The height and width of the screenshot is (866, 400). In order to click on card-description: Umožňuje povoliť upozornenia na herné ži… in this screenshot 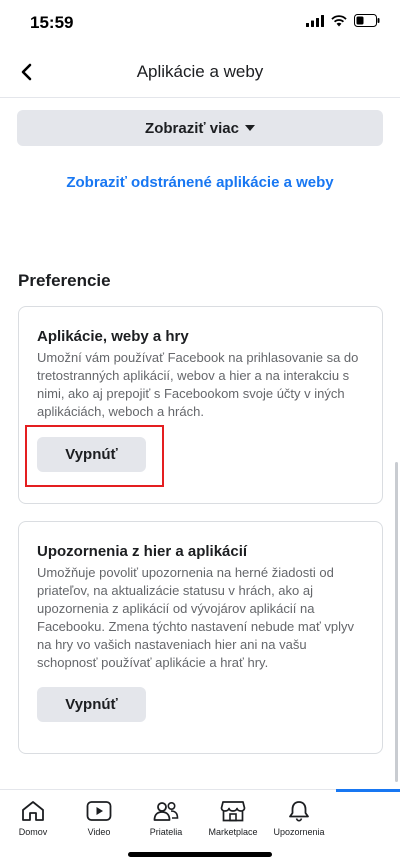, I will do `click(196, 617)`.